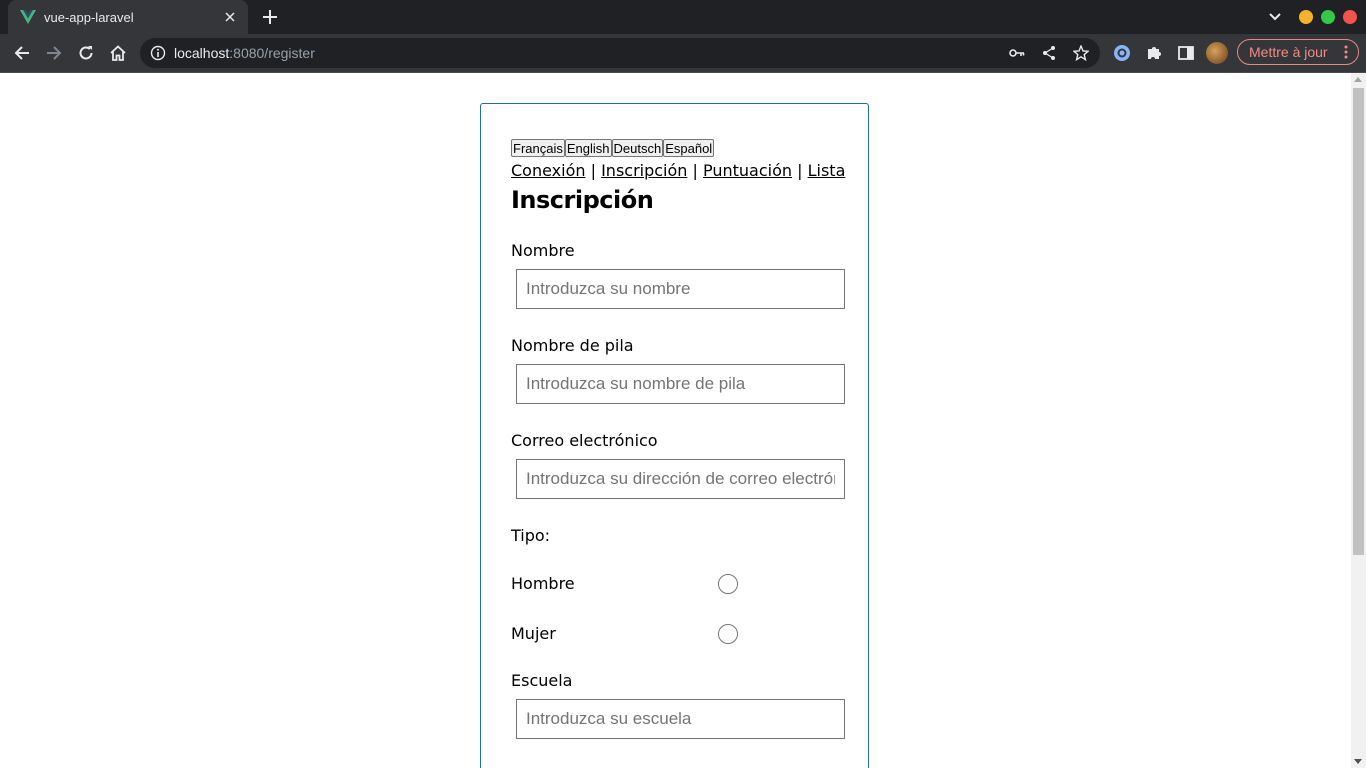  Describe the element at coordinates (1288, 52) in the screenshot. I see `update-button-label: Mettre à jour` at that location.